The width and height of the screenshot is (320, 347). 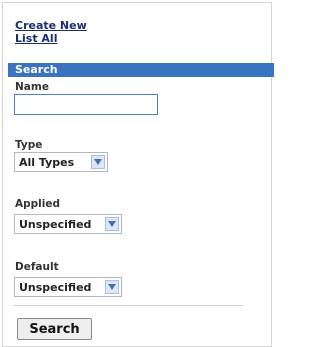 What do you see at coordinates (37, 204) in the screenshot?
I see `applied-label: Applied` at bounding box center [37, 204].